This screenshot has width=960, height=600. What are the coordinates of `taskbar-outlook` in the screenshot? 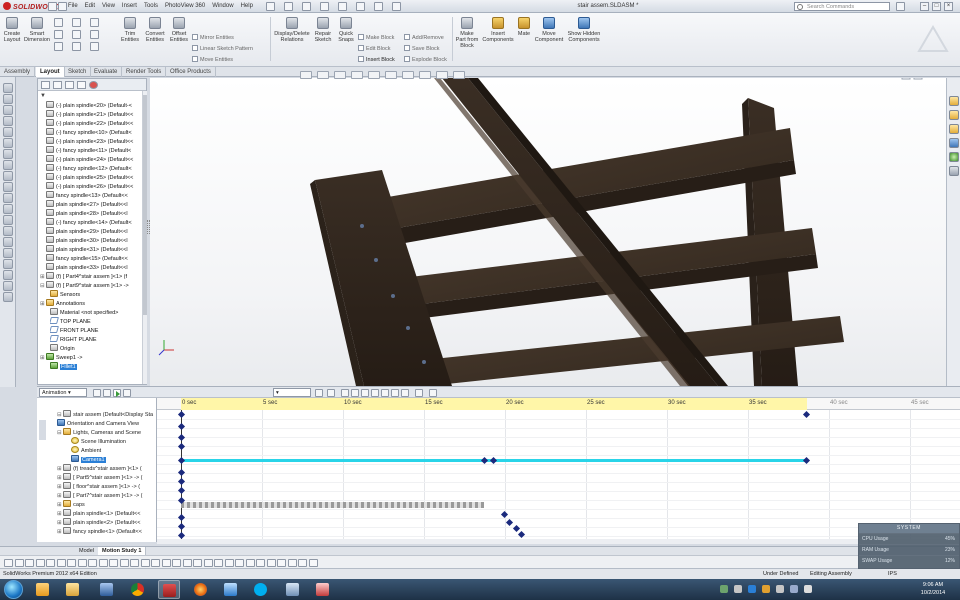 It's located at (43, 589).